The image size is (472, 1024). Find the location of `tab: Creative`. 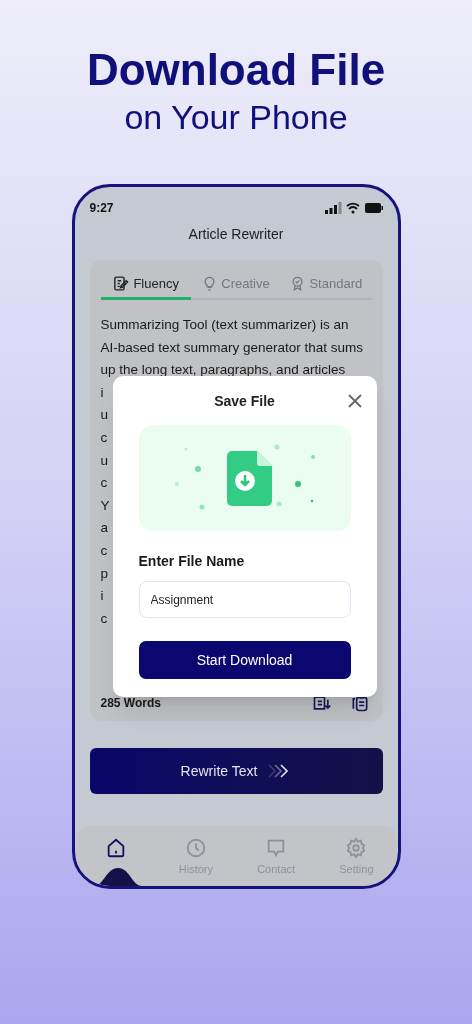

tab: Creative is located at coordinates (236, 285).